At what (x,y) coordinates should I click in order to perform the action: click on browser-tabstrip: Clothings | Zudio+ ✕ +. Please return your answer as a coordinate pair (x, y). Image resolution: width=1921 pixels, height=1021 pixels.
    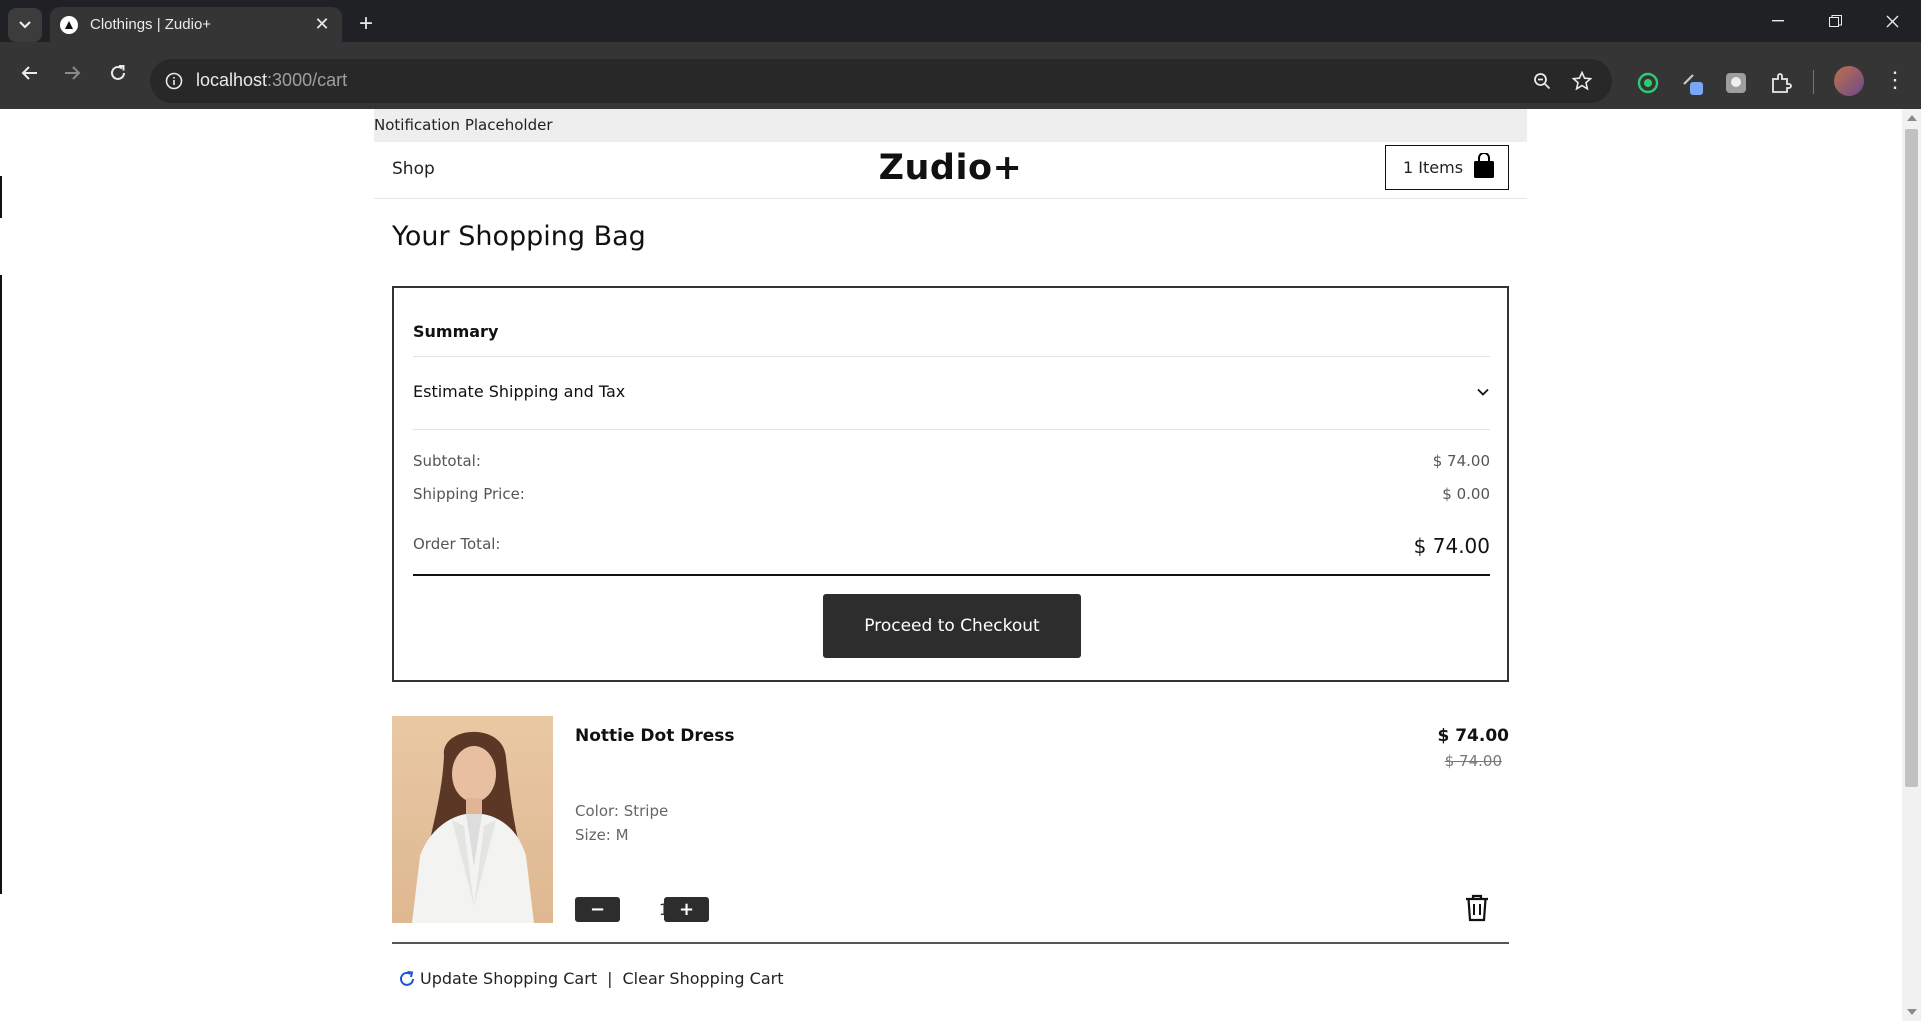
    Looking at the image, I should click on (960, 21).